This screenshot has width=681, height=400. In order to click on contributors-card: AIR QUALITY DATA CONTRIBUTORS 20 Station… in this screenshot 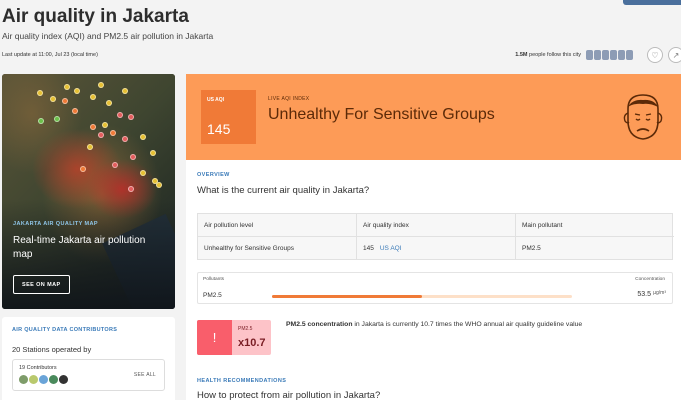, I will do `click(88, 358)`.